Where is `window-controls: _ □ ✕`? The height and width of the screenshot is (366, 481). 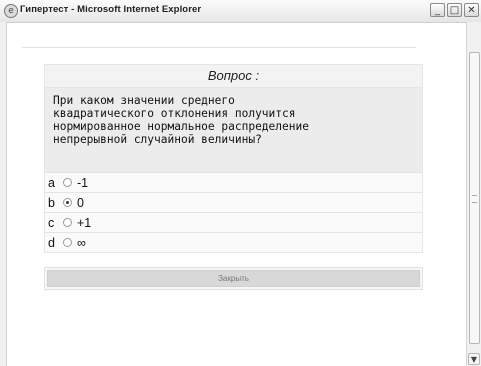
window-controls: _ □ ✕ is located at coordinates (454, 10).